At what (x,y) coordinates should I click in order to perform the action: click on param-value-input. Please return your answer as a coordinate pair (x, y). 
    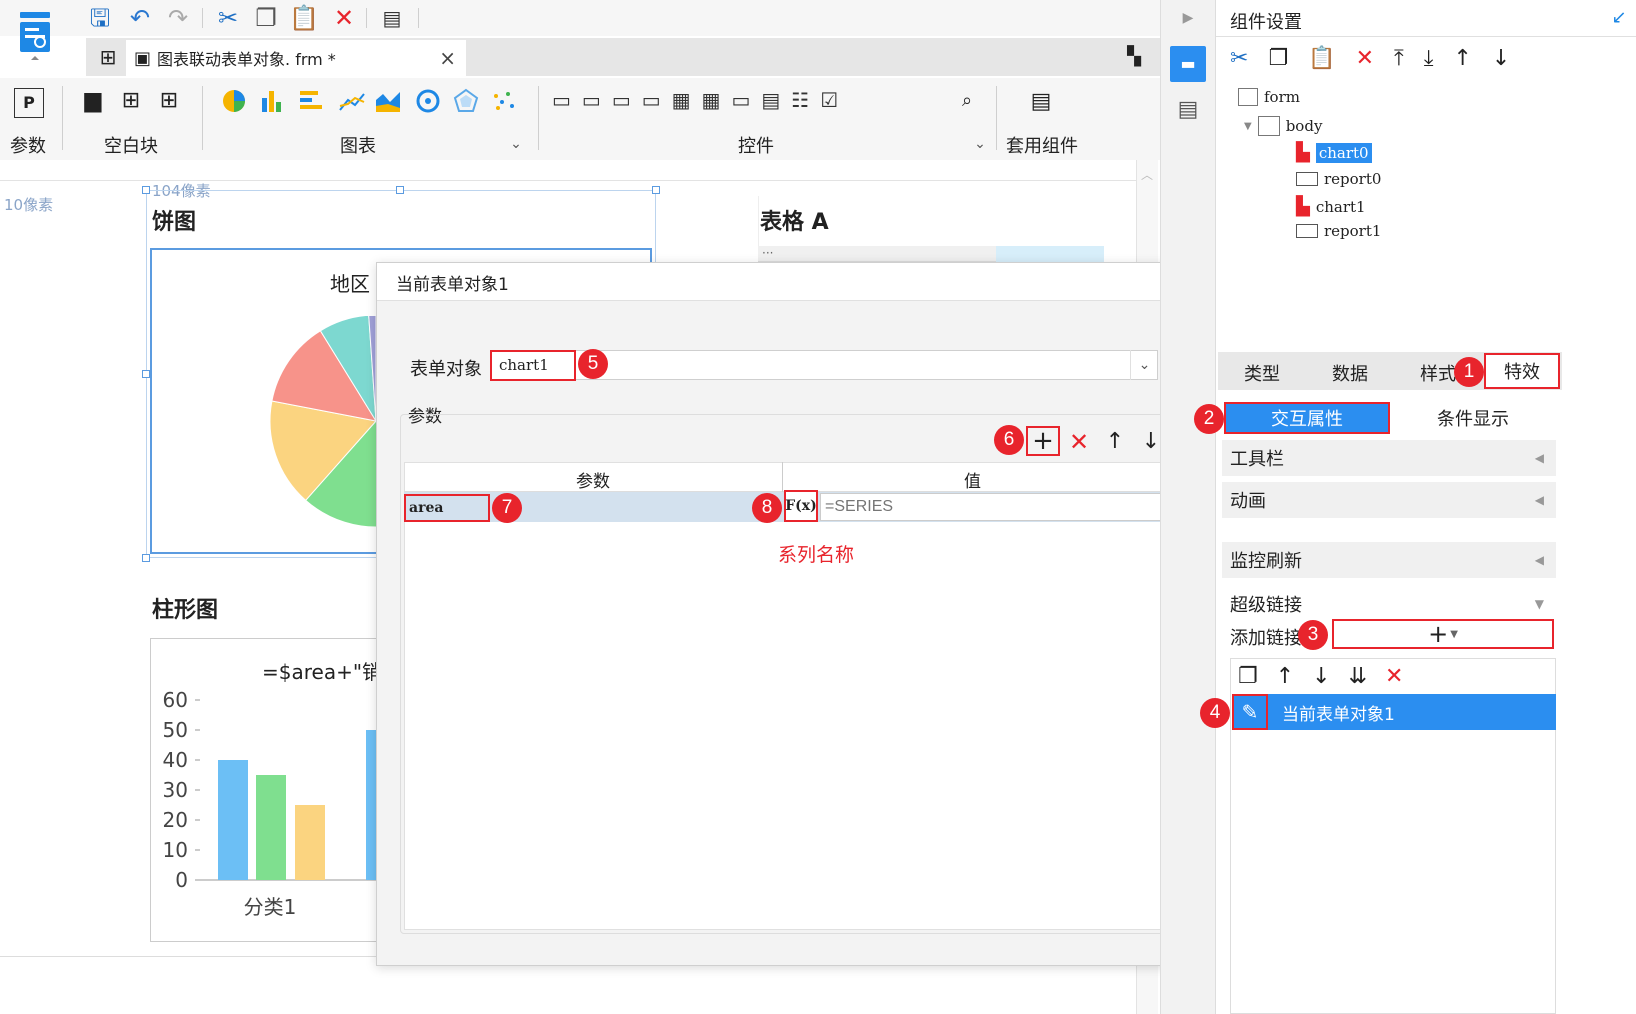
    Looking at the image, I should click on (992, 507).